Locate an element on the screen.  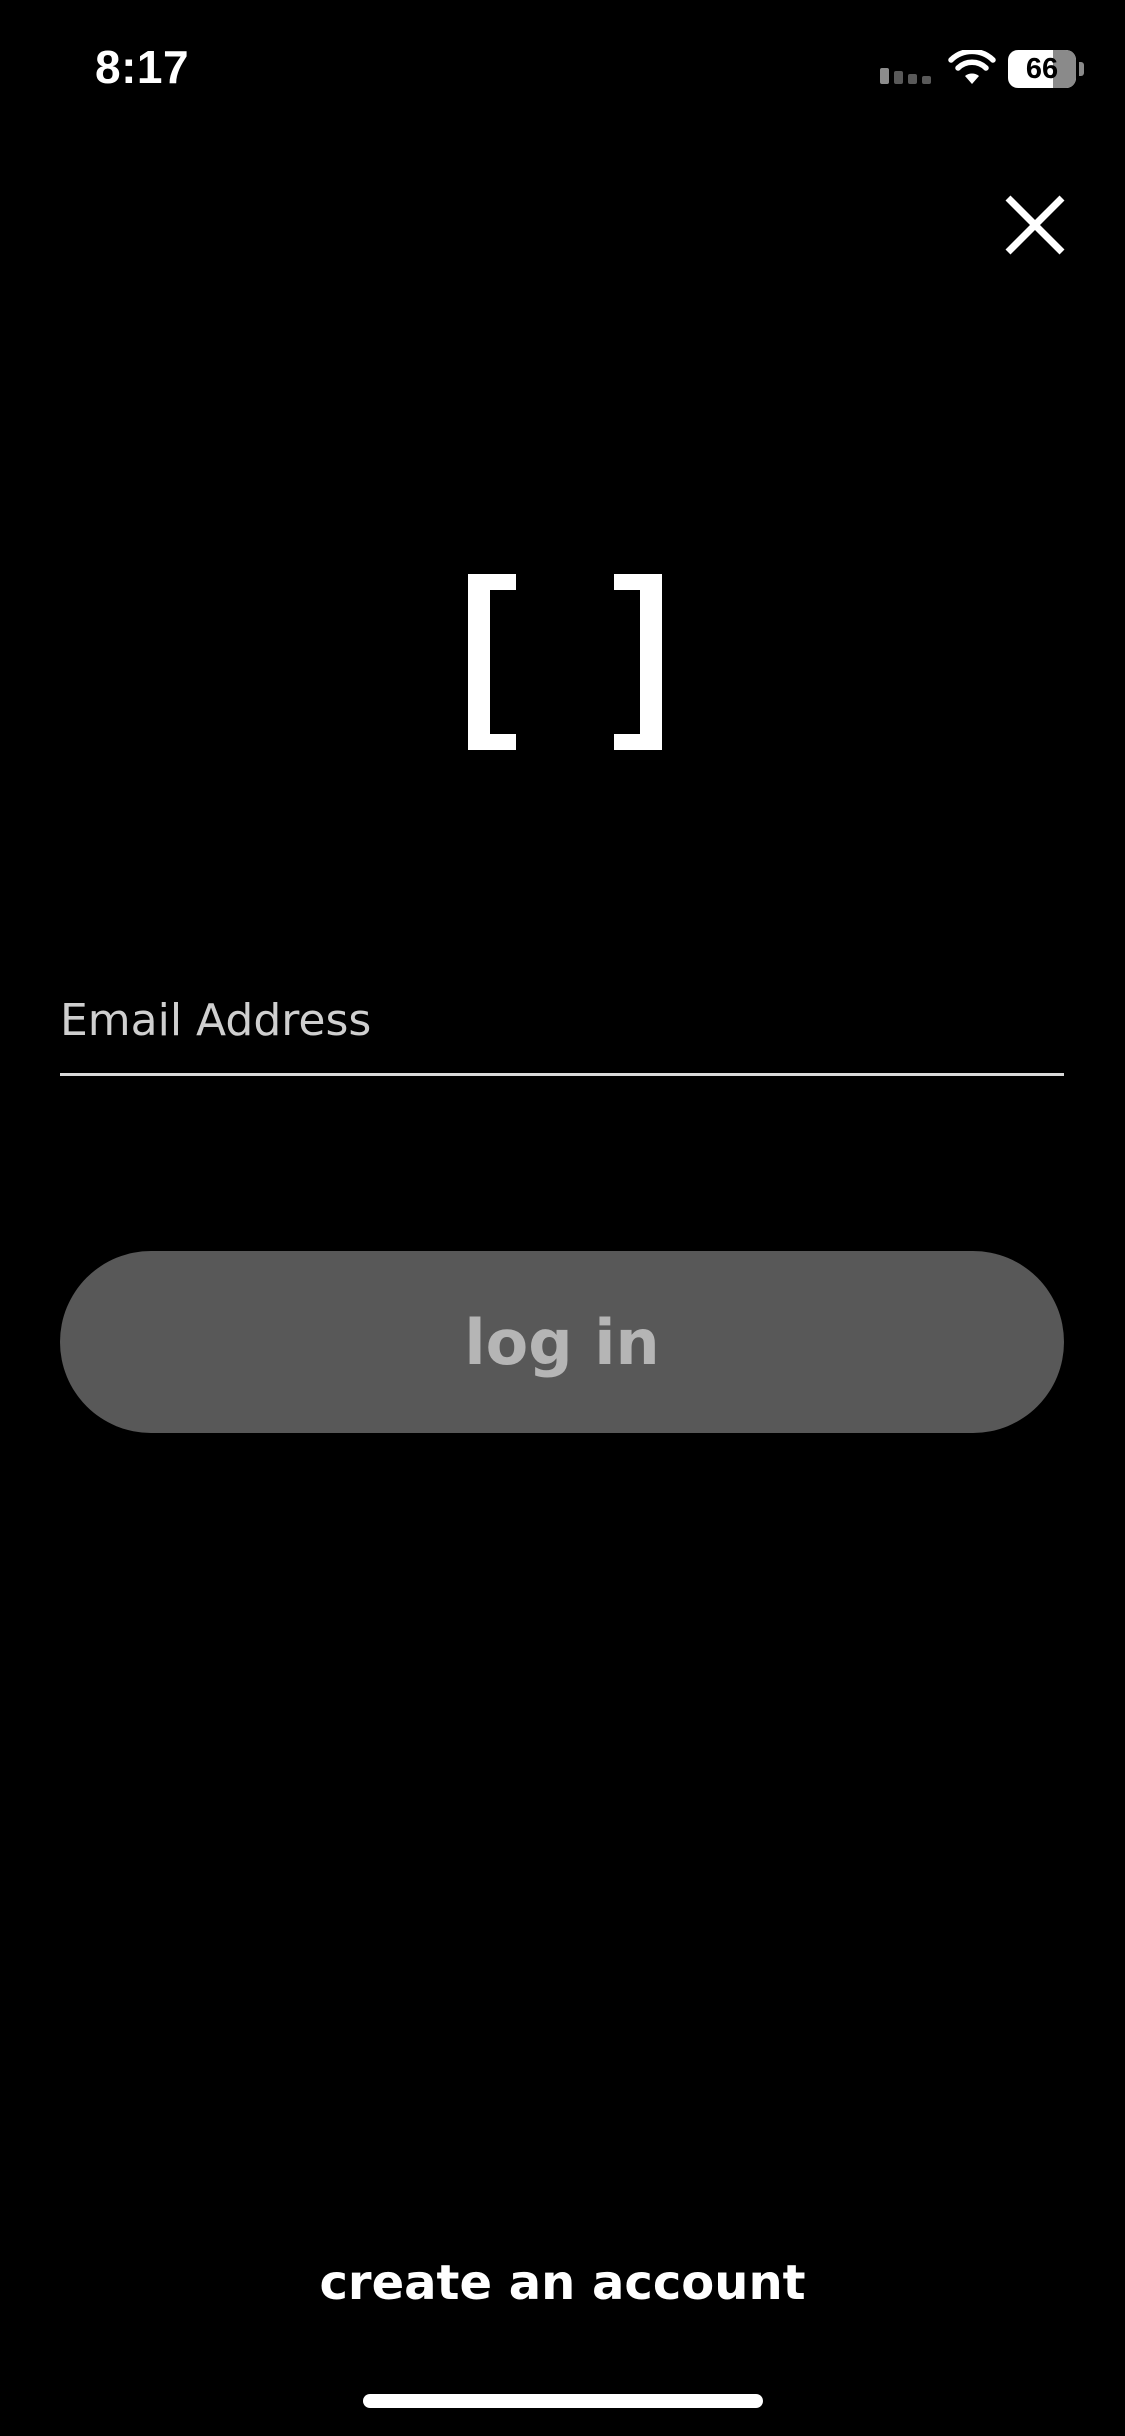
email-field is located at coordinates (562, 1028).